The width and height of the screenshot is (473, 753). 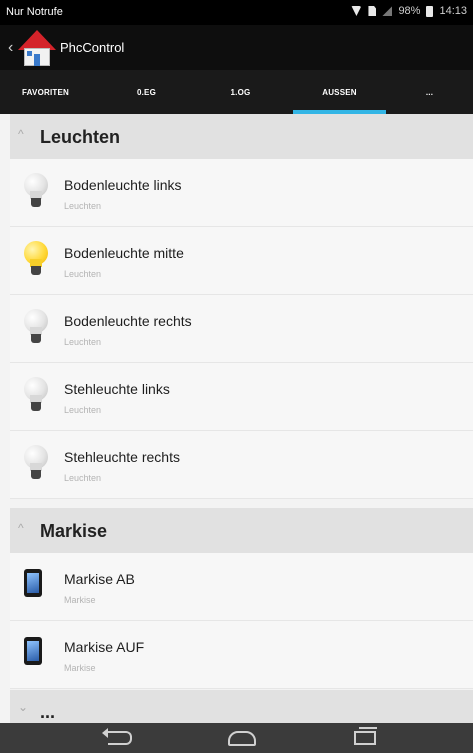 I want to click on tab-0-eg: 0.EG, so click(x=146, y=92).